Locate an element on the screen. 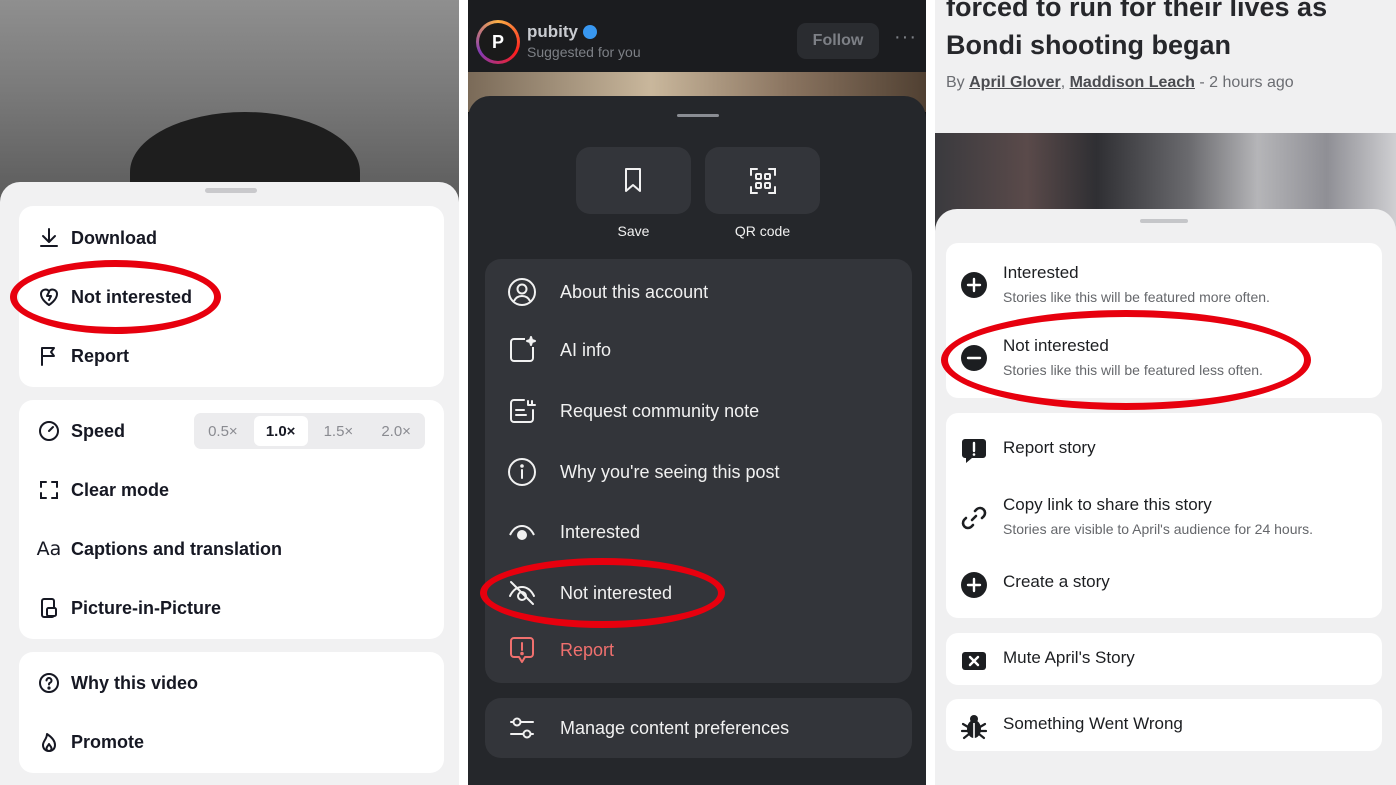  clear-mode-label: Clear mode is located at coordinates (120, 489).